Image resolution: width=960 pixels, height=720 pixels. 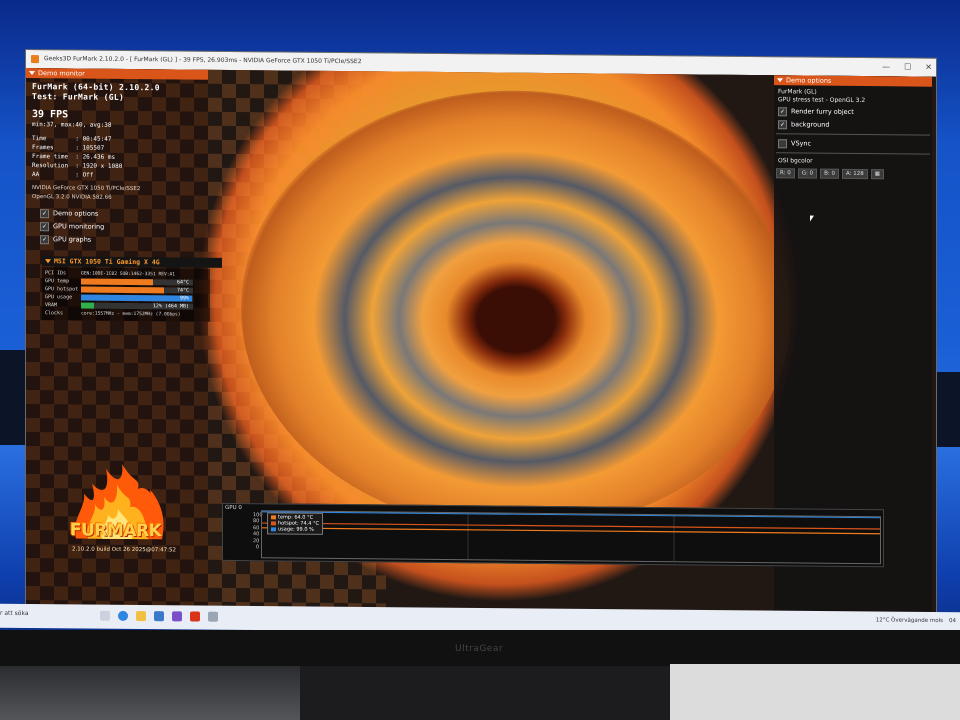 I want to click on gpu-stat-value: 74°C, so click(x=182, y=290).